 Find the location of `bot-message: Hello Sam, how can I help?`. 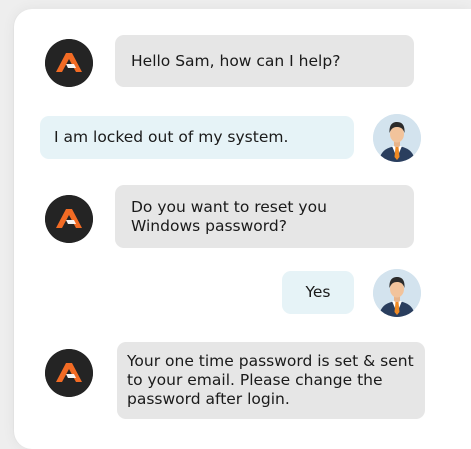

bot-message: Hello Sam, how can I help? is located at coordinates (264, 61).